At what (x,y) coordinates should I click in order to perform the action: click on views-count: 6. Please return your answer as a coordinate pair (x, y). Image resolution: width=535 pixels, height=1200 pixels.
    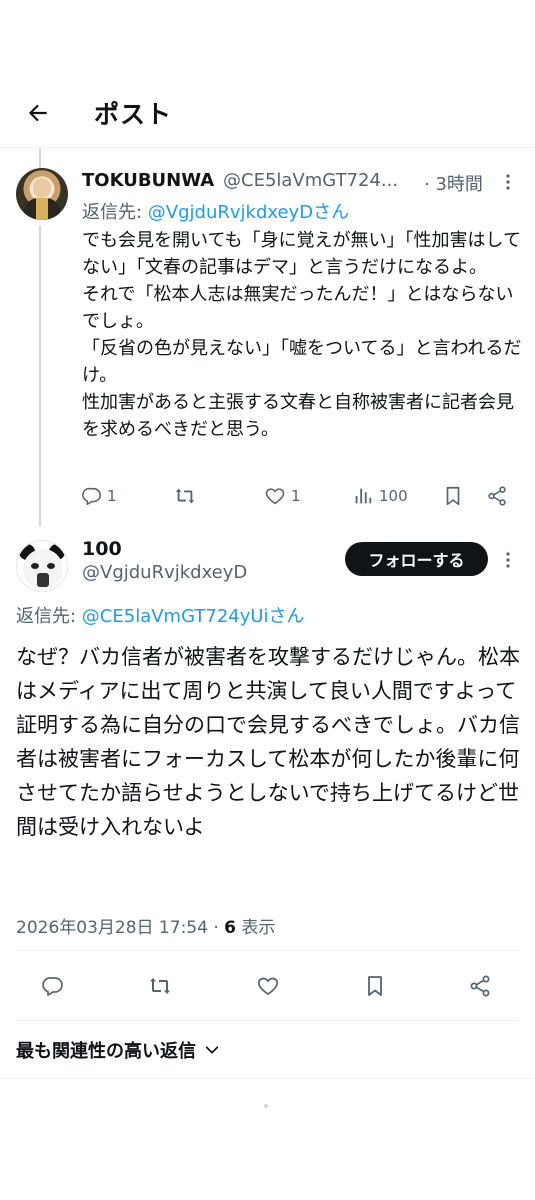
    Looking at the image, I should click on (230, 928).